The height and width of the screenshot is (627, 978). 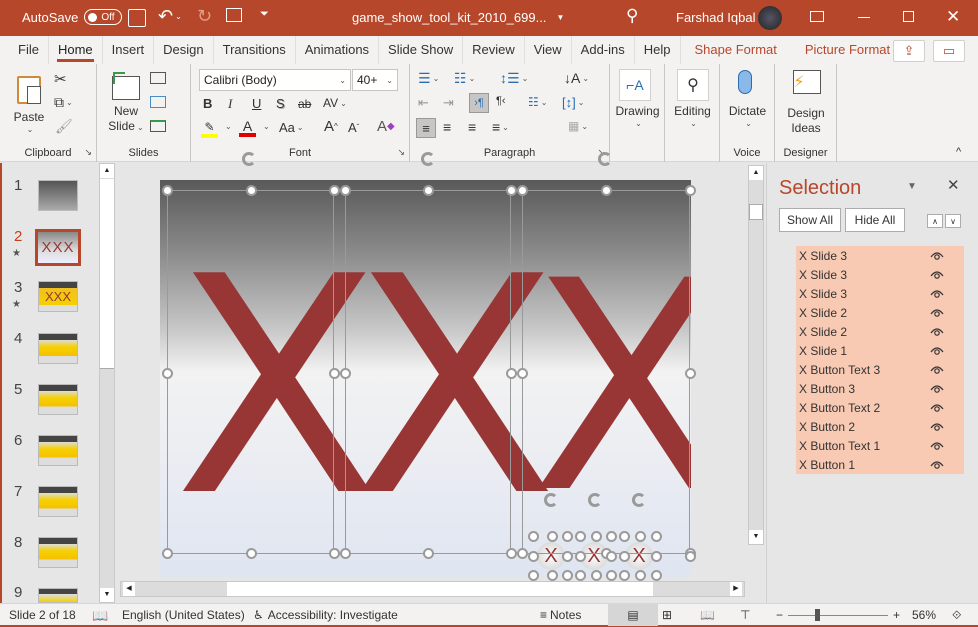 What do you see at coordinates (458, 17) in the screenshot?
I see `filename: game_show_tool_kit_2010_699... ▼` at bounding box center [458, 17].